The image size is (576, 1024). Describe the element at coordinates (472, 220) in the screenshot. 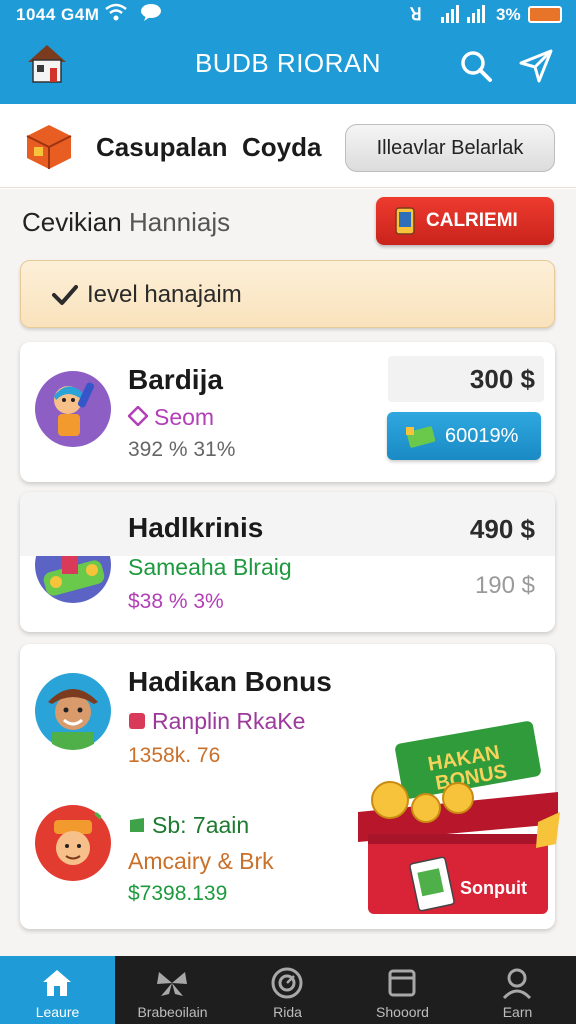

I see `claim-button-label: CALRIEMI` at that location.